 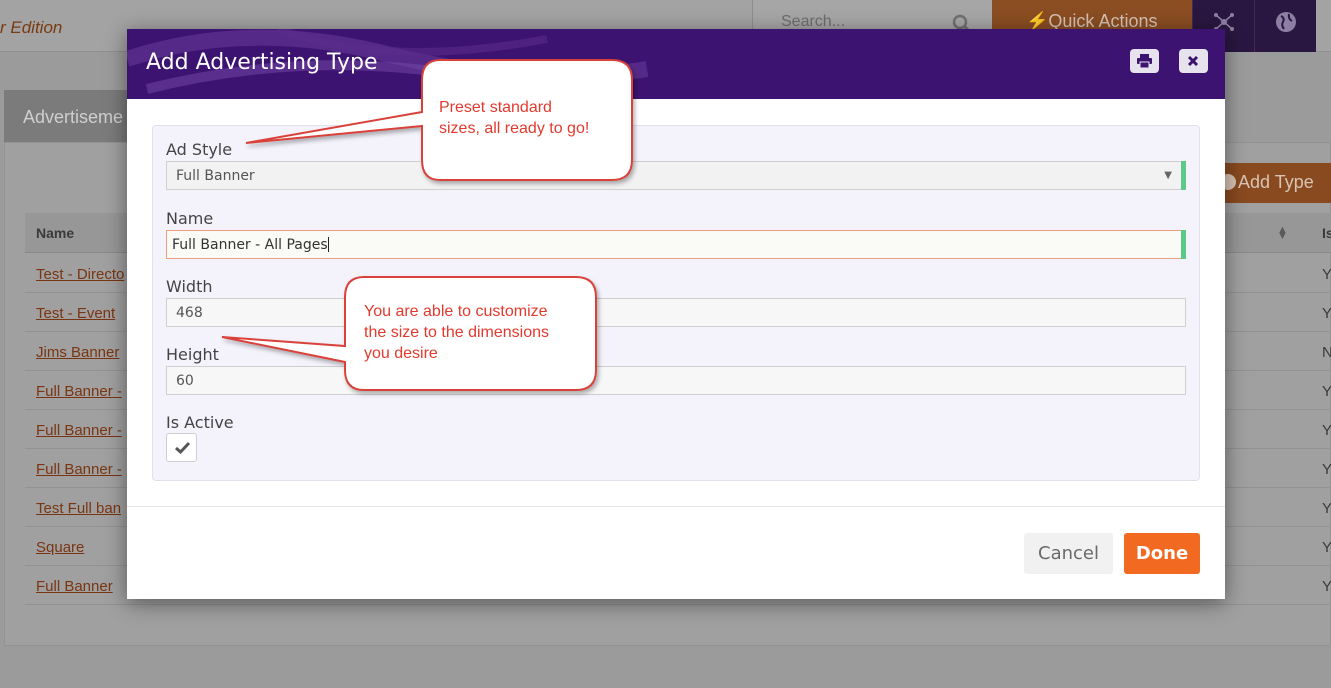 I want to click on cancel-button: Cancel, so click(x=1068, y=553).